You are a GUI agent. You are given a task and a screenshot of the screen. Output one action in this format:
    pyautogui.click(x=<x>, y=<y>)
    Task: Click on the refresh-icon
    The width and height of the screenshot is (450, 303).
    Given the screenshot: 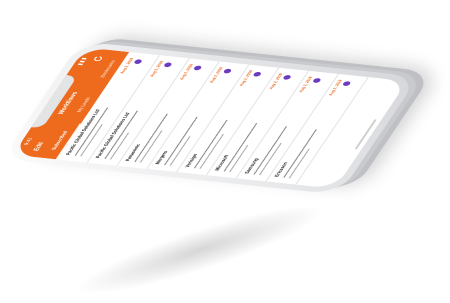 What is the action you would take?
    pyautogui.click(x=98, y=59)
    